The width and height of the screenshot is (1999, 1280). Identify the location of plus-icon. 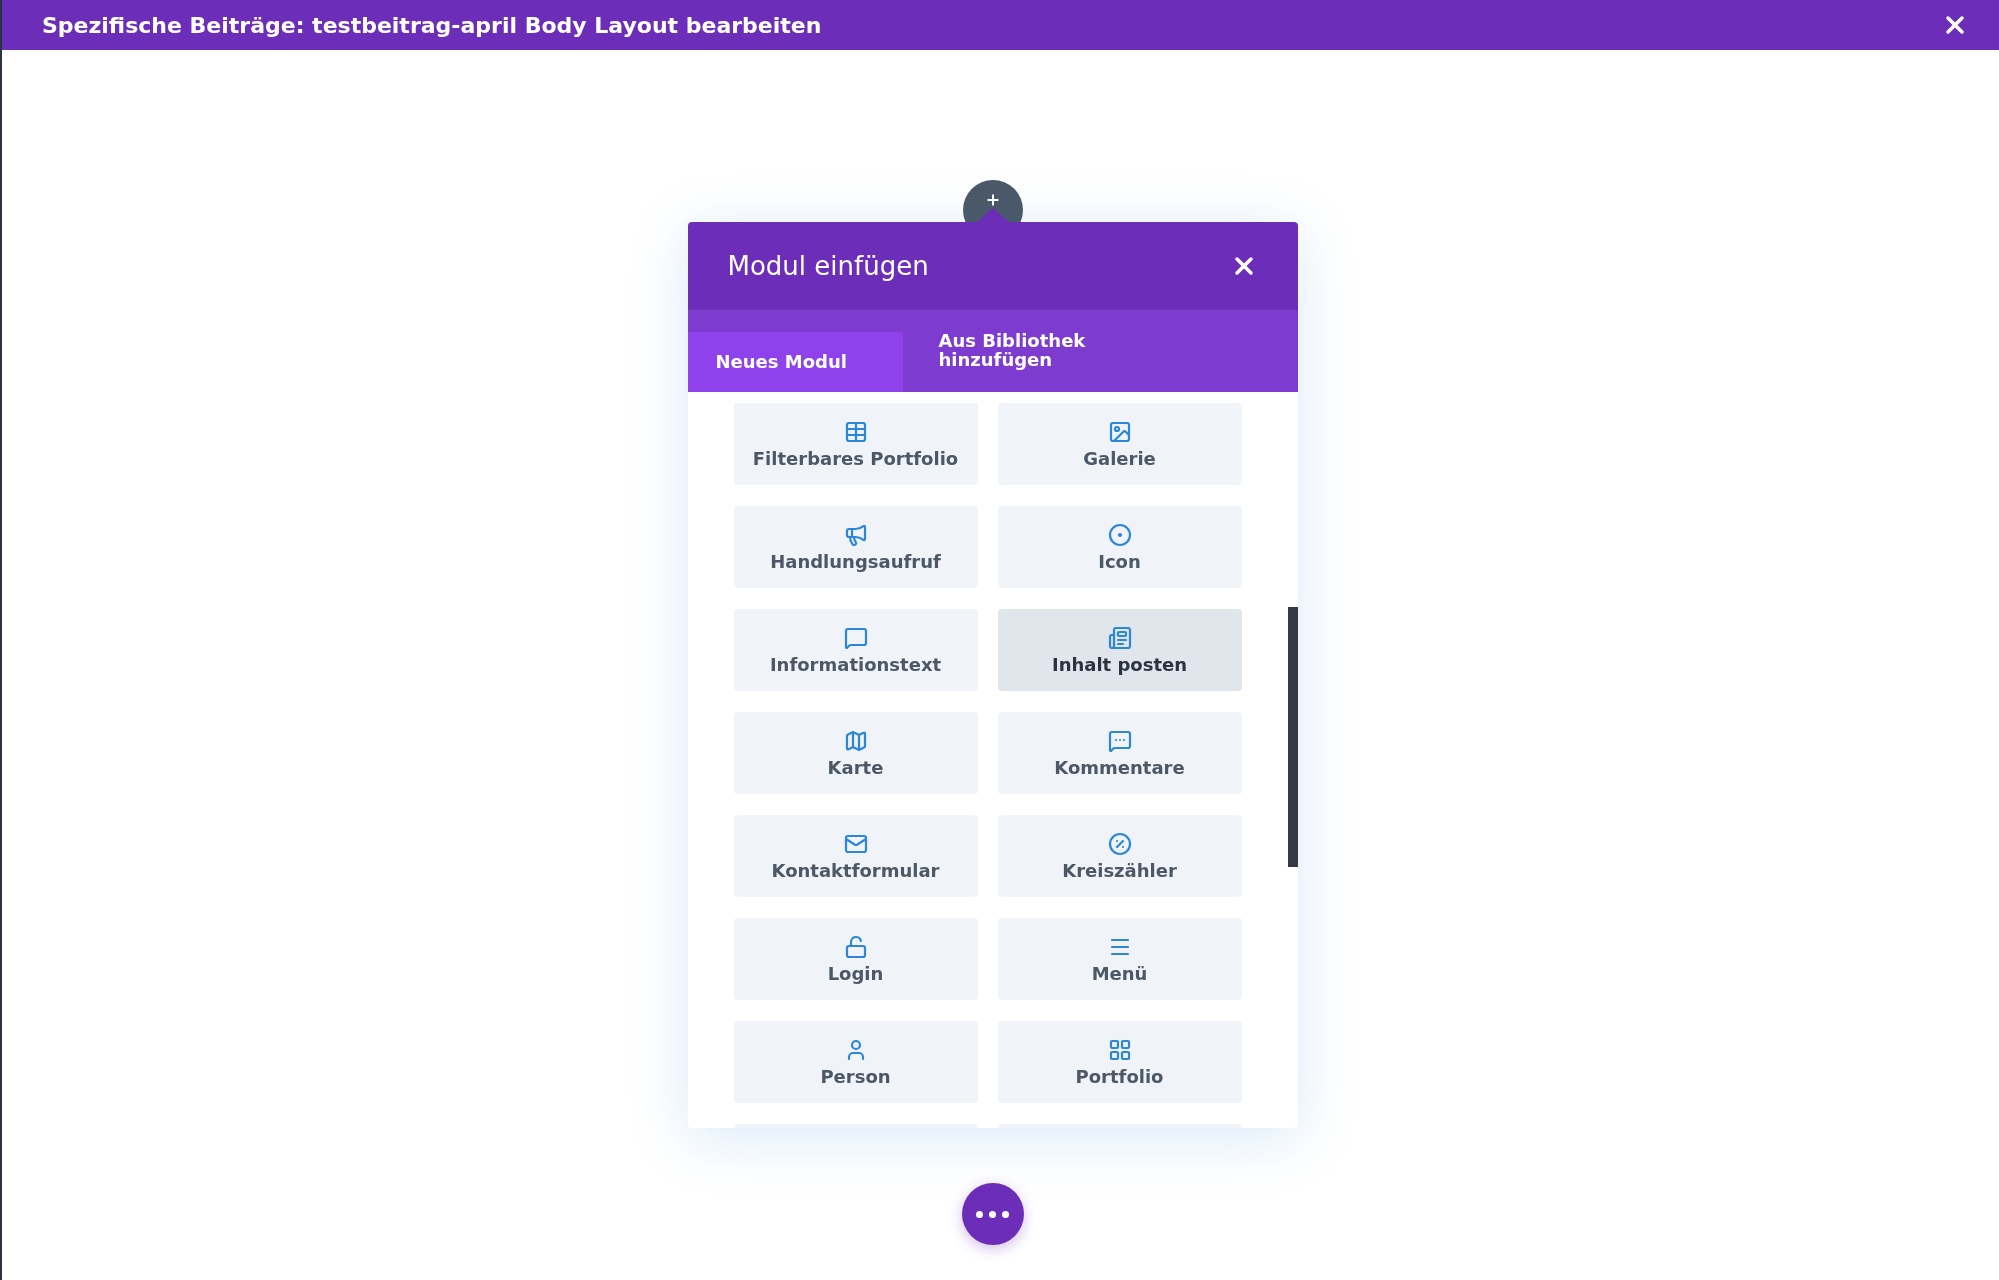
(992, 200).